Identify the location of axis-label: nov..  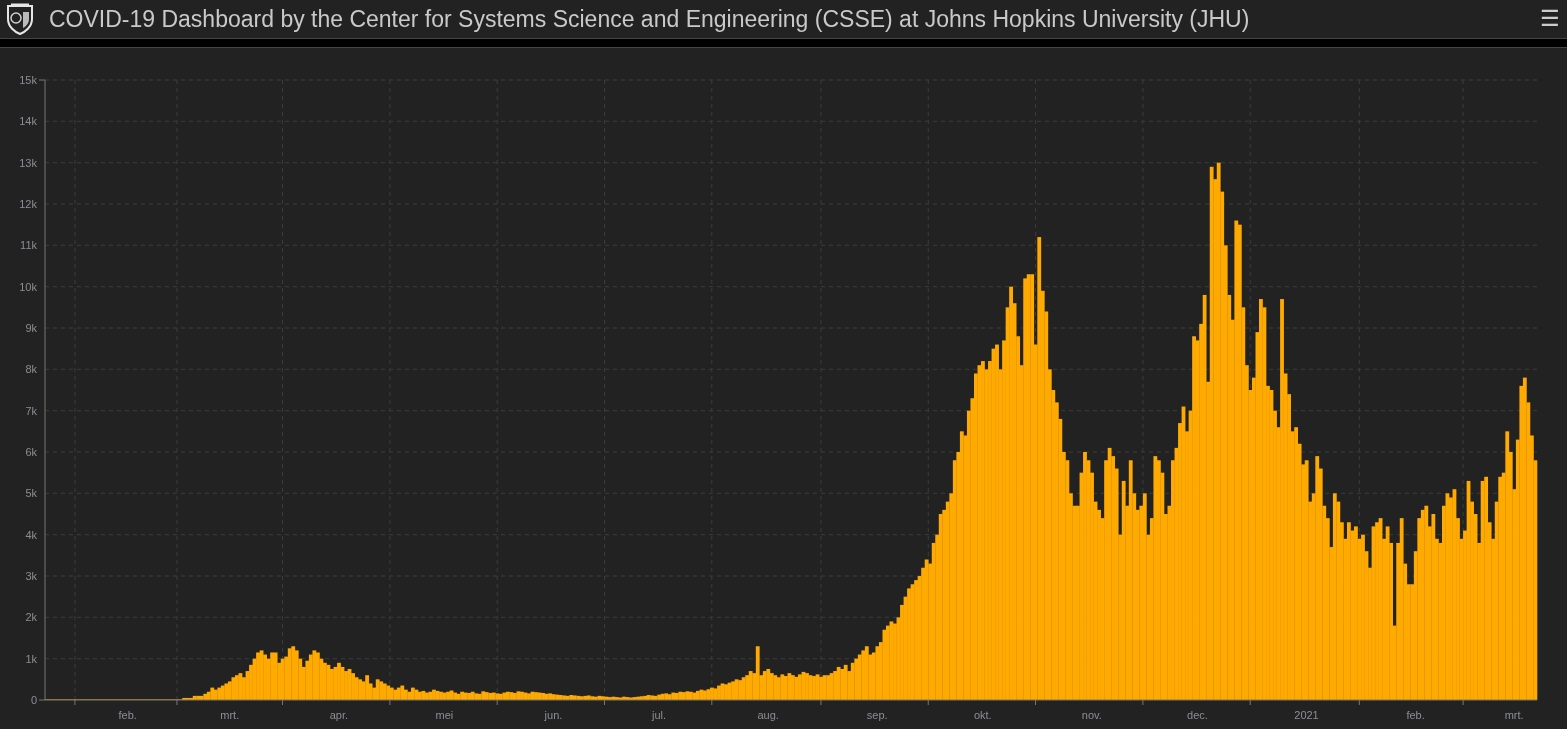
(1091, 715).